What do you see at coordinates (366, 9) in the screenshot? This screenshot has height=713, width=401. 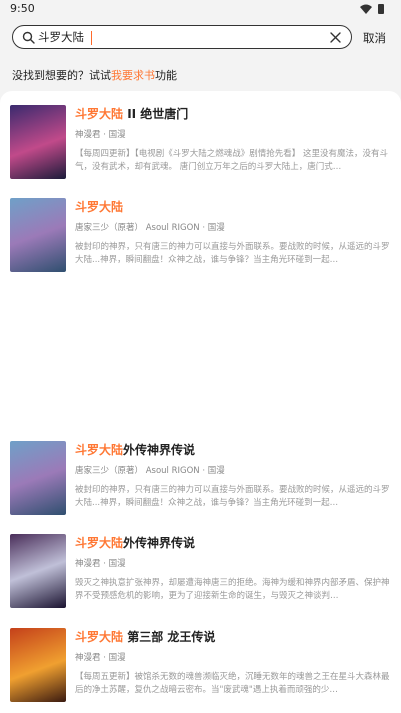 I see `wifi-icon` at bounding box center [366, 9].